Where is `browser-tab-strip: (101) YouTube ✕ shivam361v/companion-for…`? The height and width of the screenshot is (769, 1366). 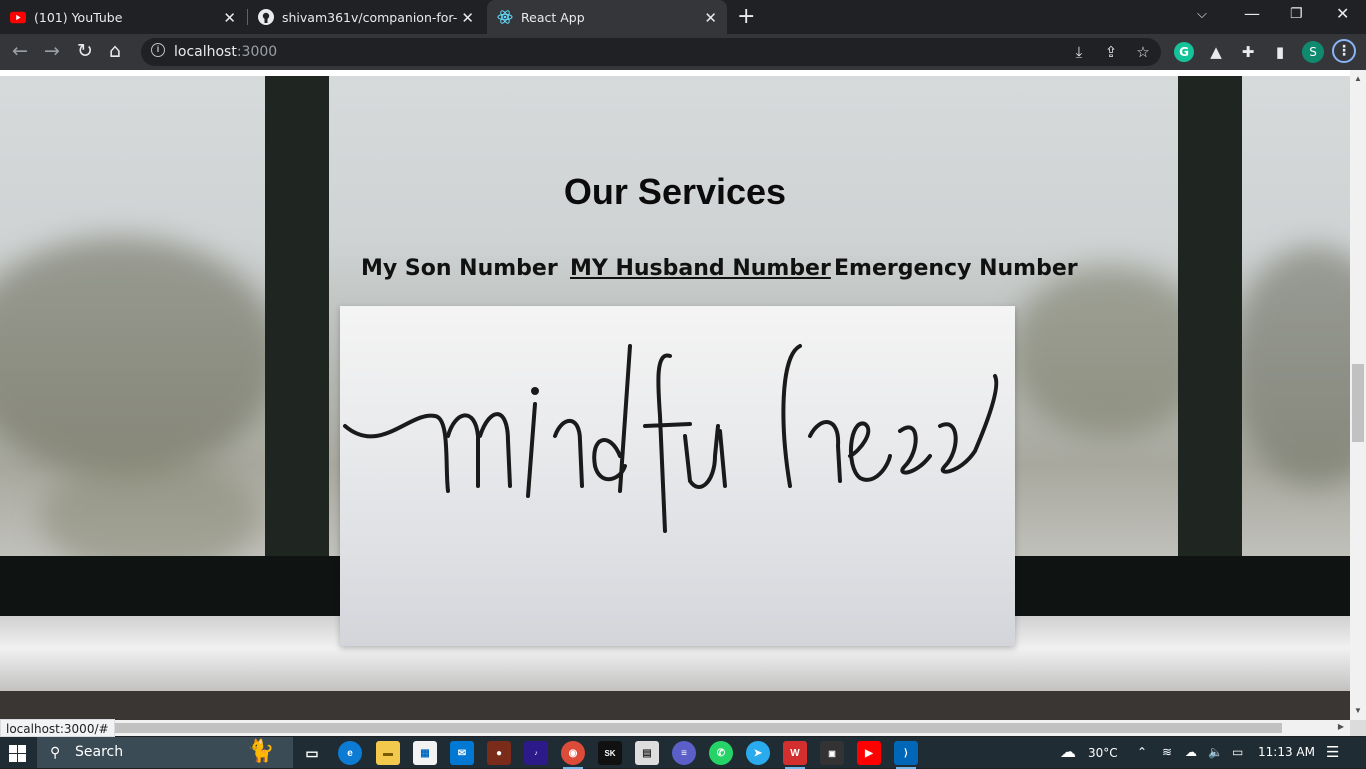
browser-tab-strip: (101) YouTube ✕ shivam361v/companion-for… is located at coordinates (683, 17).